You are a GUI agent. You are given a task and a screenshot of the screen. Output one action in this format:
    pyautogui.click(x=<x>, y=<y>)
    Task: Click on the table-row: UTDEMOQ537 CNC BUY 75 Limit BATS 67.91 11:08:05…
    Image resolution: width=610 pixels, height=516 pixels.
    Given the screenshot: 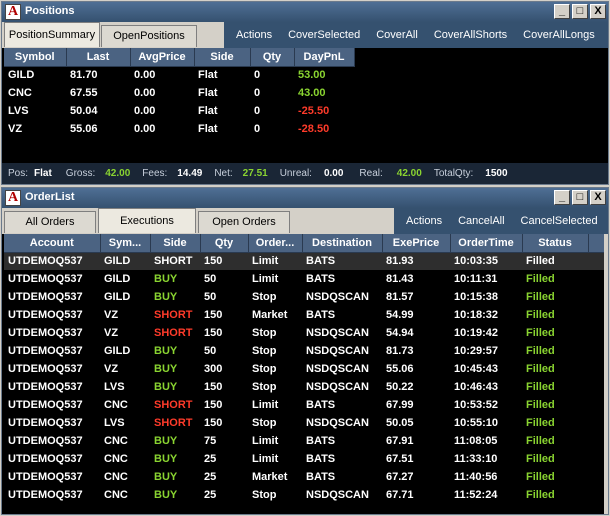 What is the action you would take?
    pyautogui.click(x=305, y=441)
    